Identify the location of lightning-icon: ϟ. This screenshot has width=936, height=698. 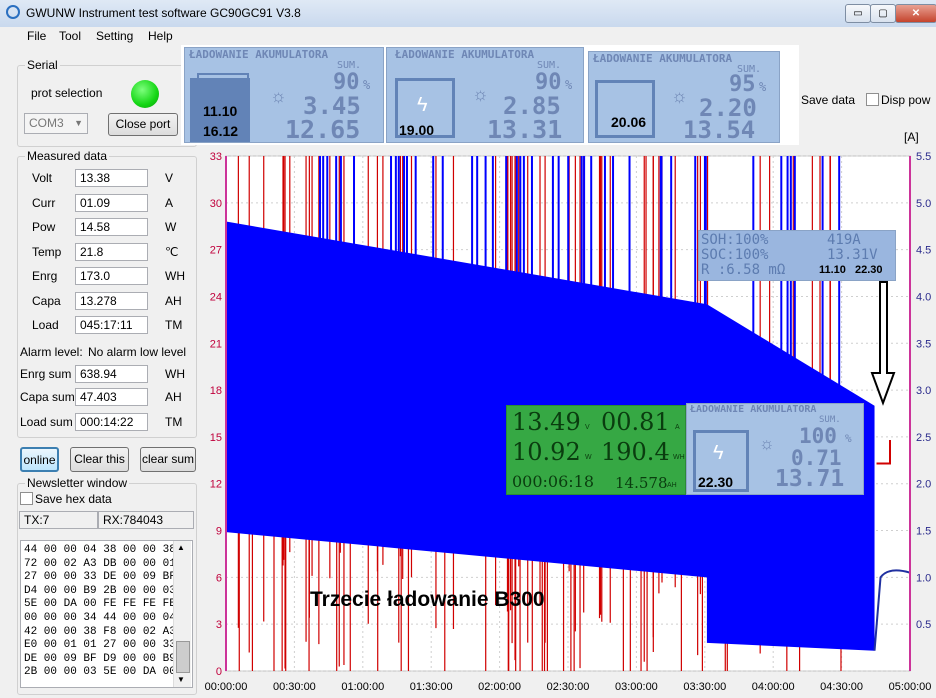
(422, 105).